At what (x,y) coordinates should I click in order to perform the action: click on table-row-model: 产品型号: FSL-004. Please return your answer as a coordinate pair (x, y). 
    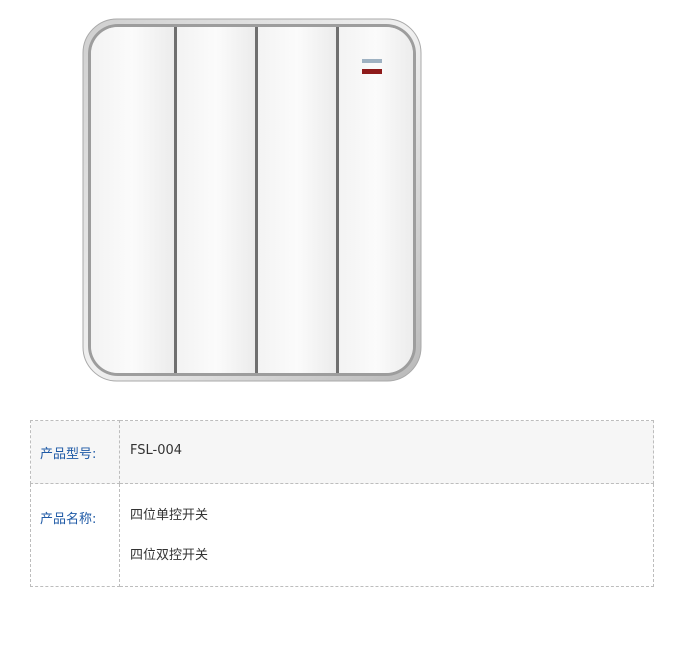
    Looking at the image, I should click on (342, 452).